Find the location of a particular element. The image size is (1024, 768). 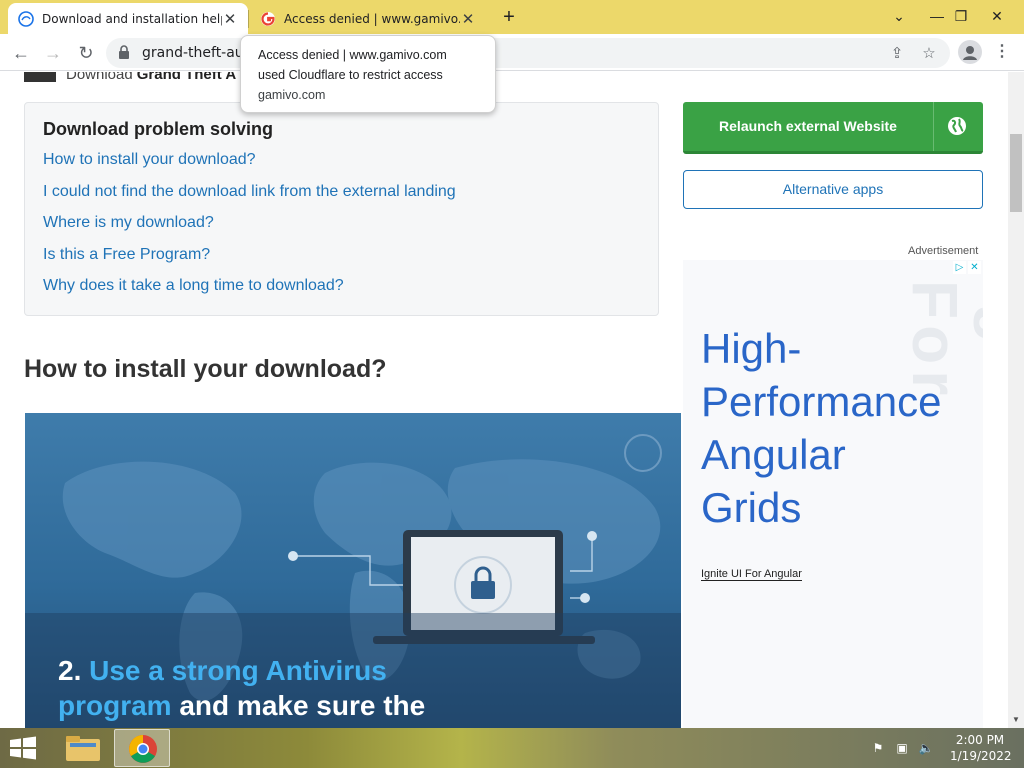

system-tray: ⚑ ▣ 🔈 is located at coordinates (902, 748).